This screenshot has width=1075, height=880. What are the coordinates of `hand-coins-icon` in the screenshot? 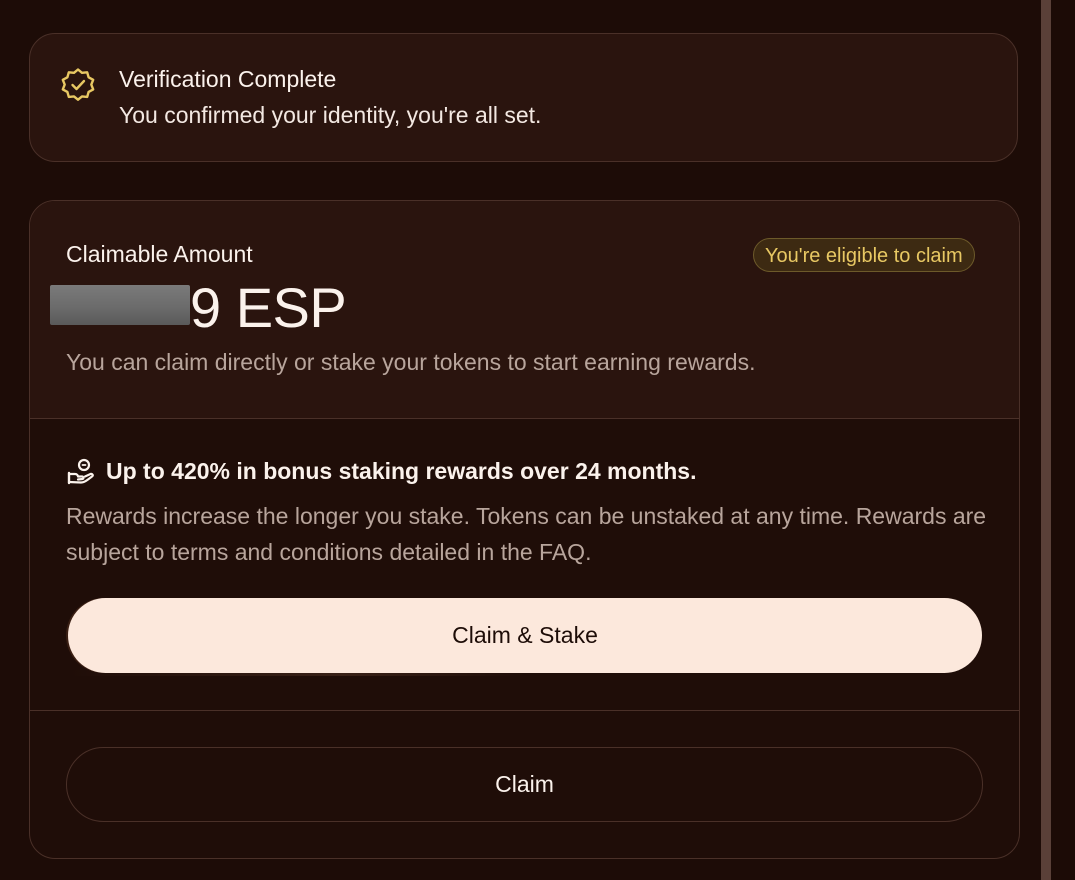 It's located at (80, 471).